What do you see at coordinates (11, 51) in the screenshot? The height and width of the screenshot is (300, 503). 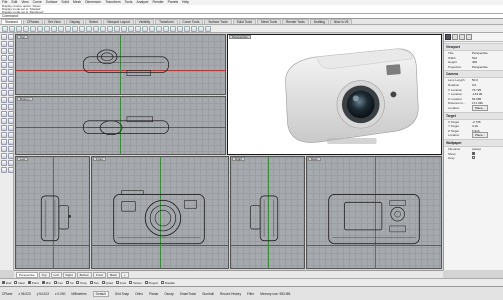 I see `circle-tool-icon` at bounding box center [11, 51].